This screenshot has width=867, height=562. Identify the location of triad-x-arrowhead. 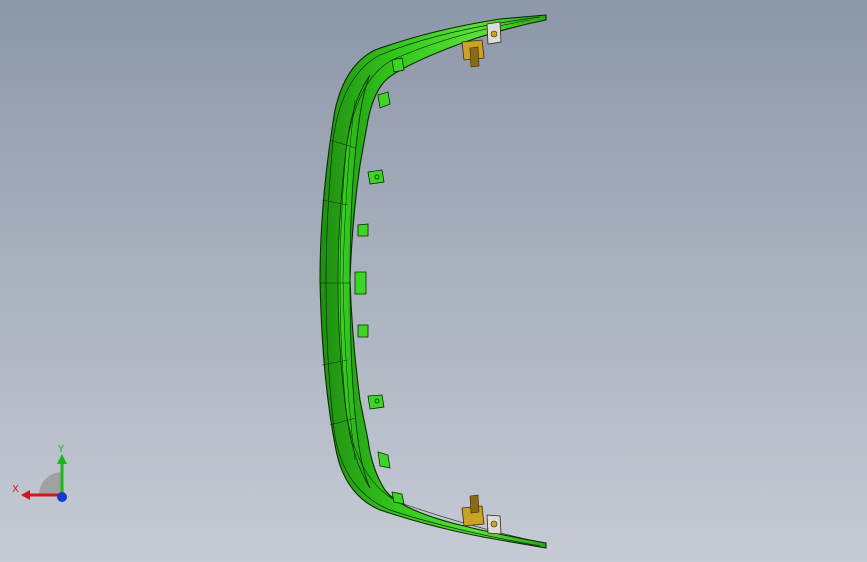
(25, 495).